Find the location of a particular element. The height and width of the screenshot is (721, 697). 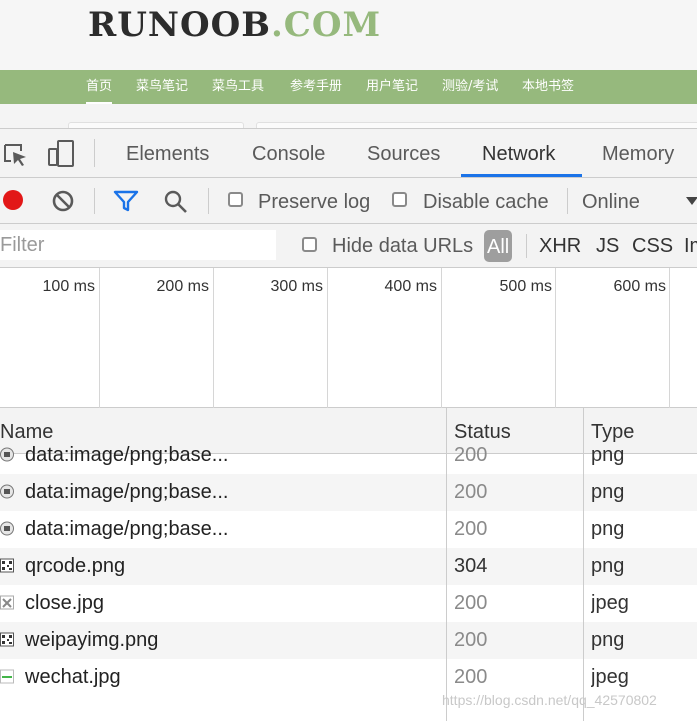

table-row: wechat.jpg 200 jpeg is located at coordinates (348, 677).